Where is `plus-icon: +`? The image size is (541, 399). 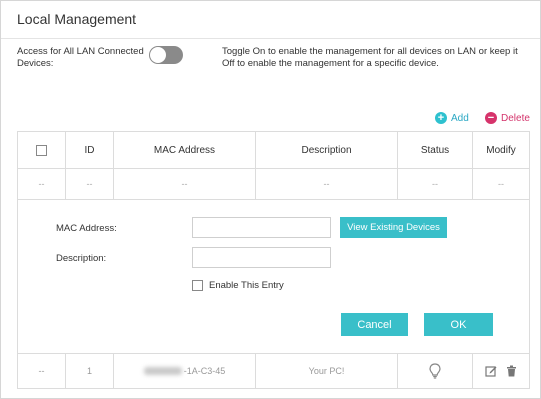
plus-icon: + is located at coordinates (441, 118).